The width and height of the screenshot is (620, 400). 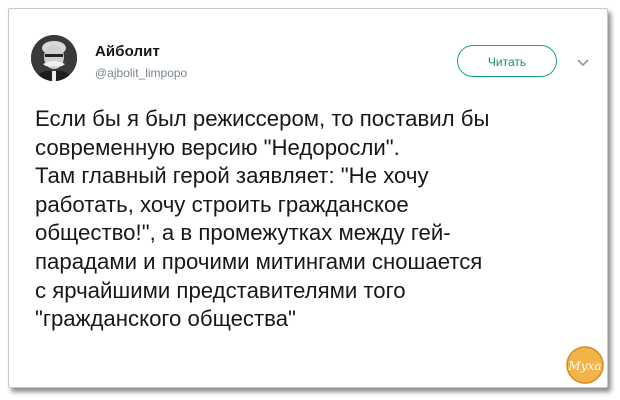 I want to click on tweet-text-line: Там главный герой заявляет: "Не хочу, so click(x=232, y=176).